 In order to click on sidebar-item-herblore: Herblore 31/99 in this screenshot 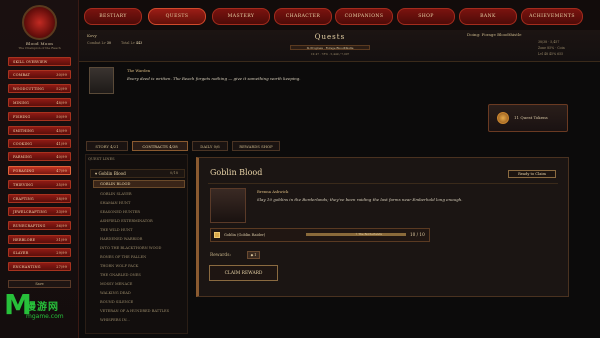, I will do `click(39, 239)`.